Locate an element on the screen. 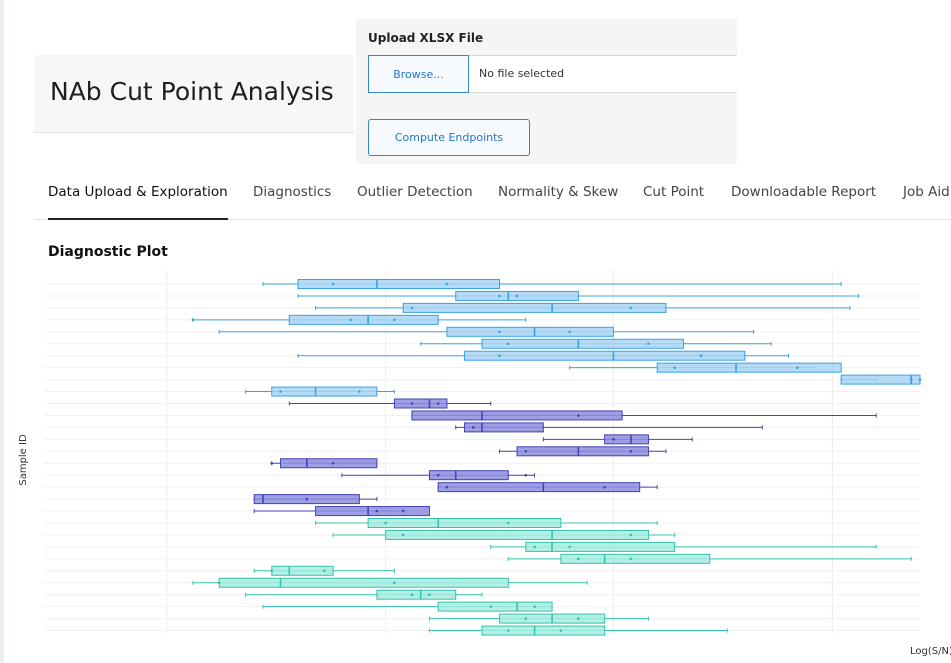 The width and height of the screenshot is (951, 663). plot-title: Diagnostic Plot is located at coordinates (108, 252).